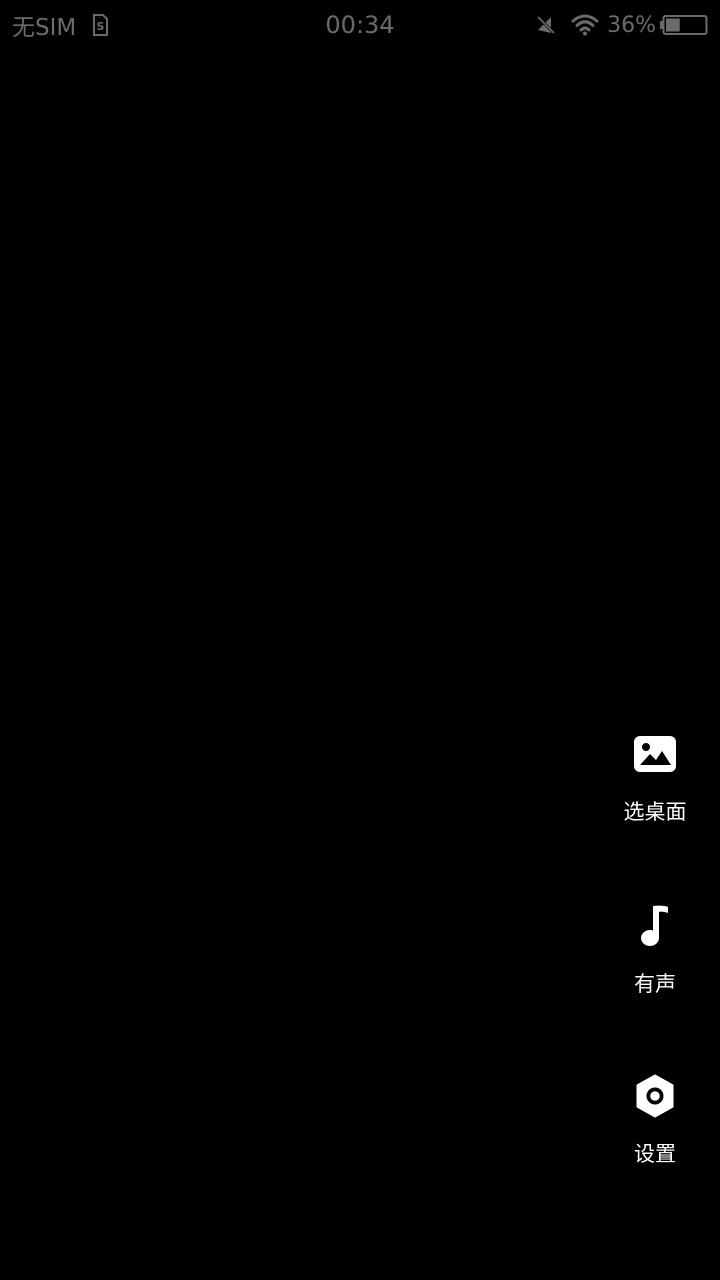 This screenshot has width=720, height=1280. What do you see at coordinates (655, 926) in the screenshot?
I see `music-note-icon` at bounding box center [655, 926].